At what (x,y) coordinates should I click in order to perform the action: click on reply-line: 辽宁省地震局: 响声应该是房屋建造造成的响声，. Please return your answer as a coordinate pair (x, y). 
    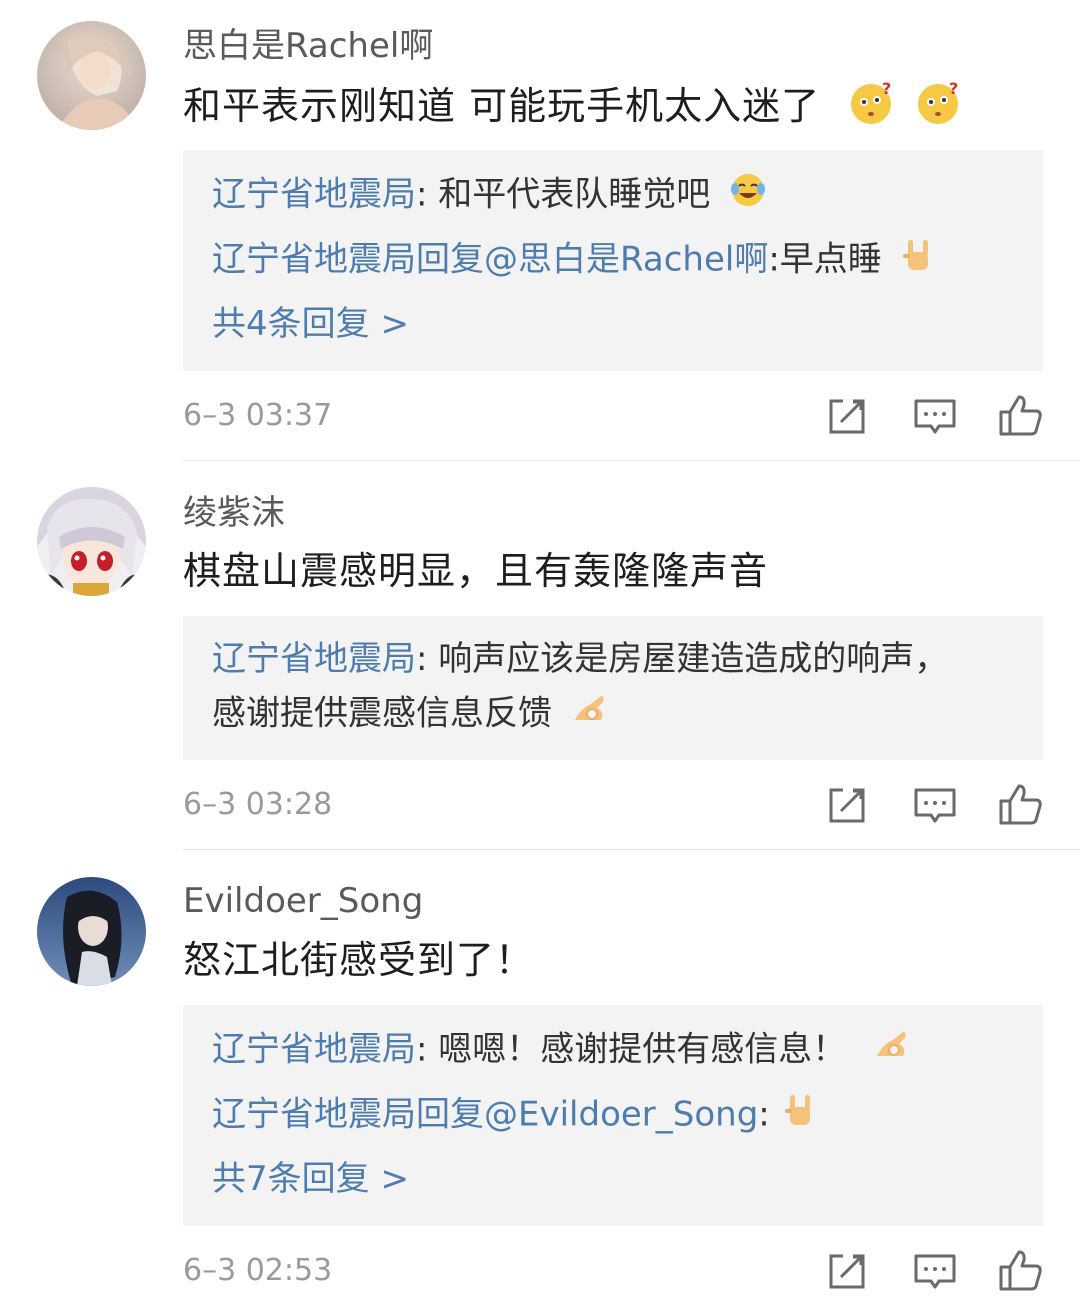
    Looking at the image, I should click on (580, 659).